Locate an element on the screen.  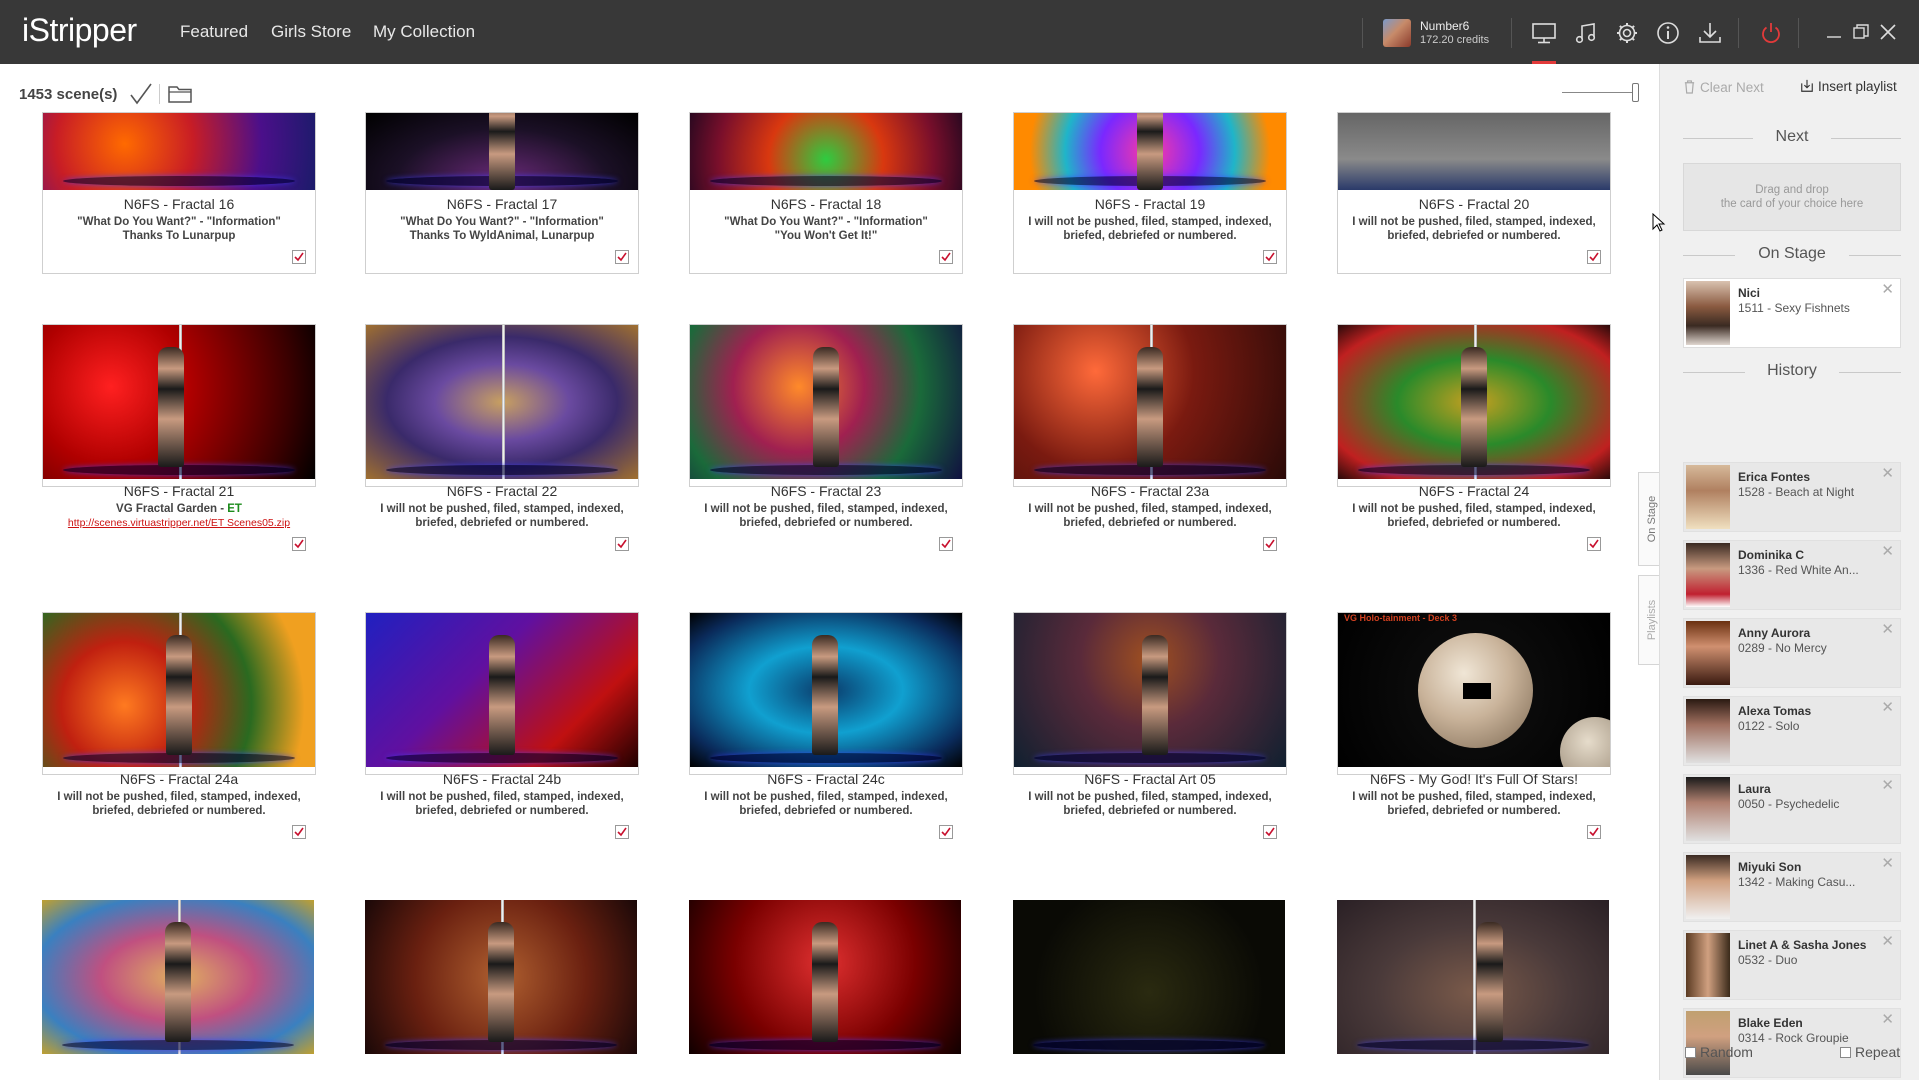
history-item: Linet A & Sasha Jones 0532 - Duo ✕ is located at coordinates (1792, 965).